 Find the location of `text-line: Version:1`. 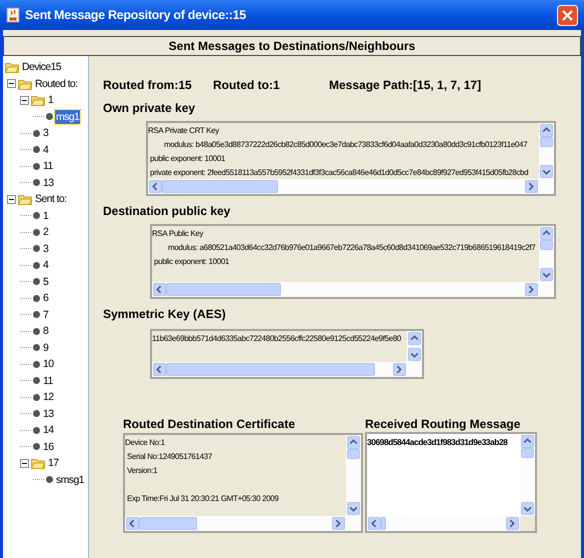

text-line: Version:1 is located at coordinates (142, 471).